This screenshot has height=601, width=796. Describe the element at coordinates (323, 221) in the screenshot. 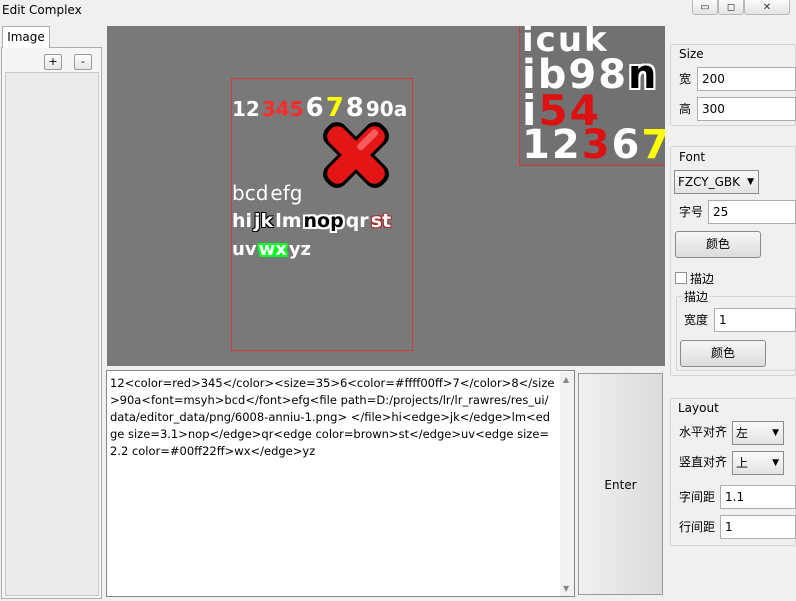

I see `rich-text-run: nop` at that location.